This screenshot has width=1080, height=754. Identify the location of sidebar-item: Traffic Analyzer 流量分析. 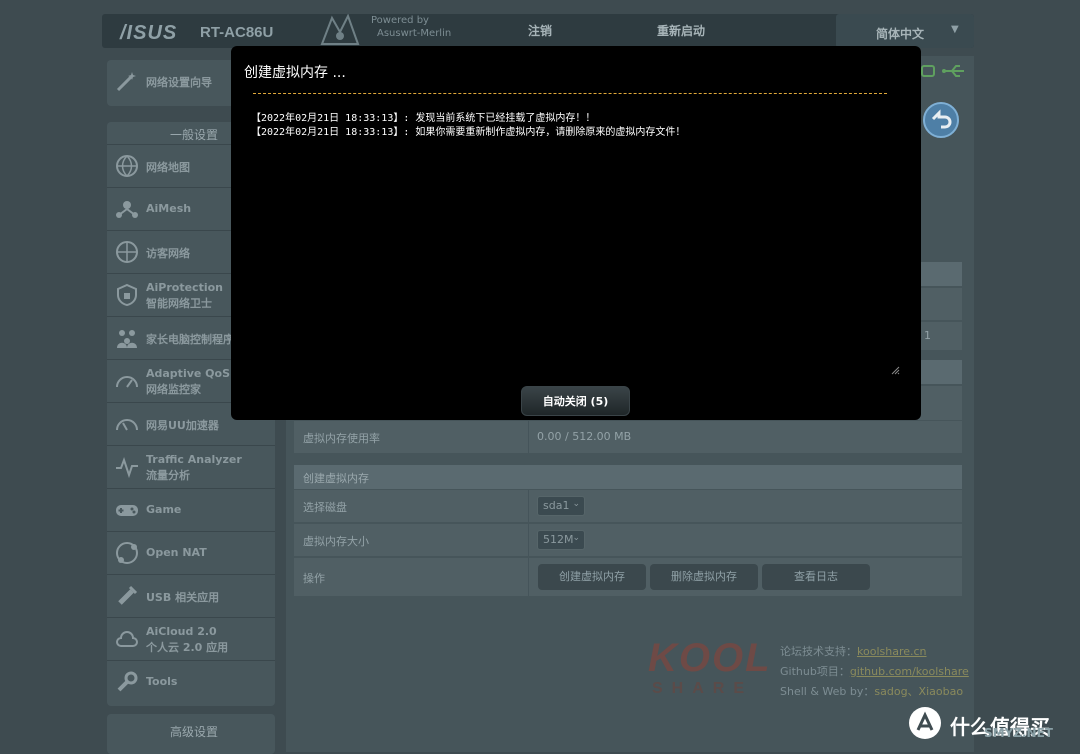
(191, 466).